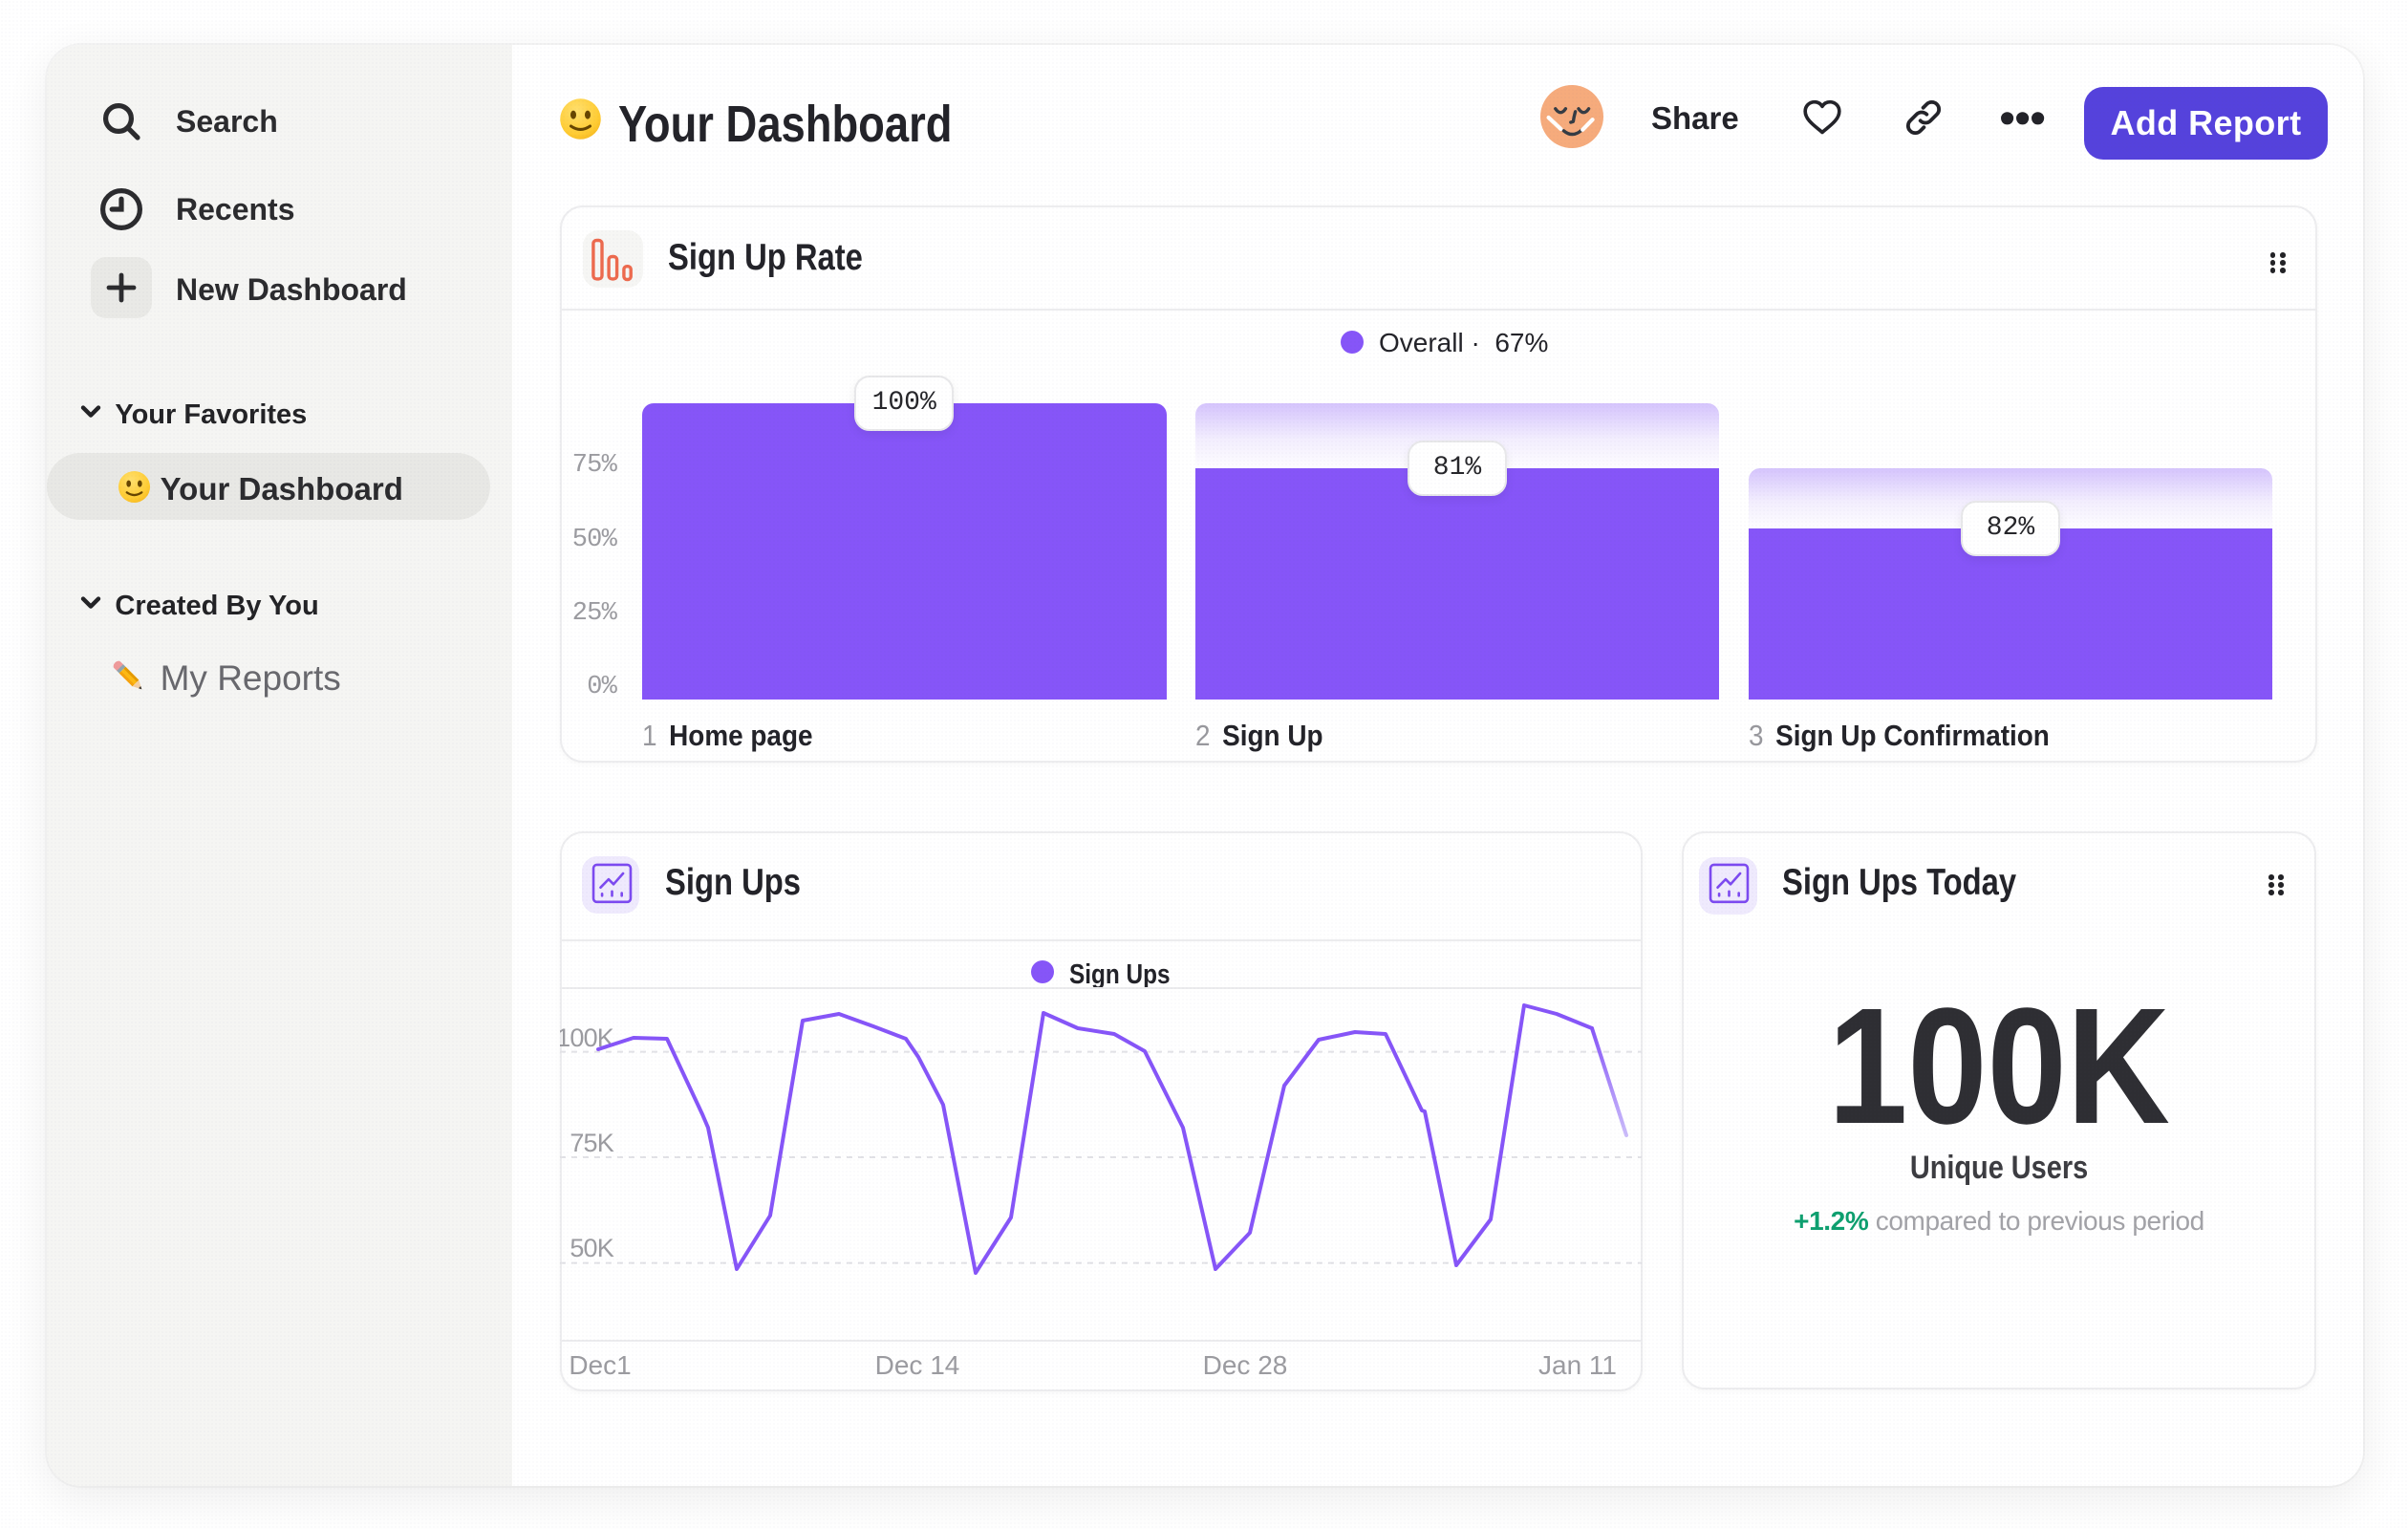 The height and width of the screenshot is (1529, 2408). Describe the element at coordinates (1578, 1365) in the screenshot. I see `svg-text: Jan 11` at that location.